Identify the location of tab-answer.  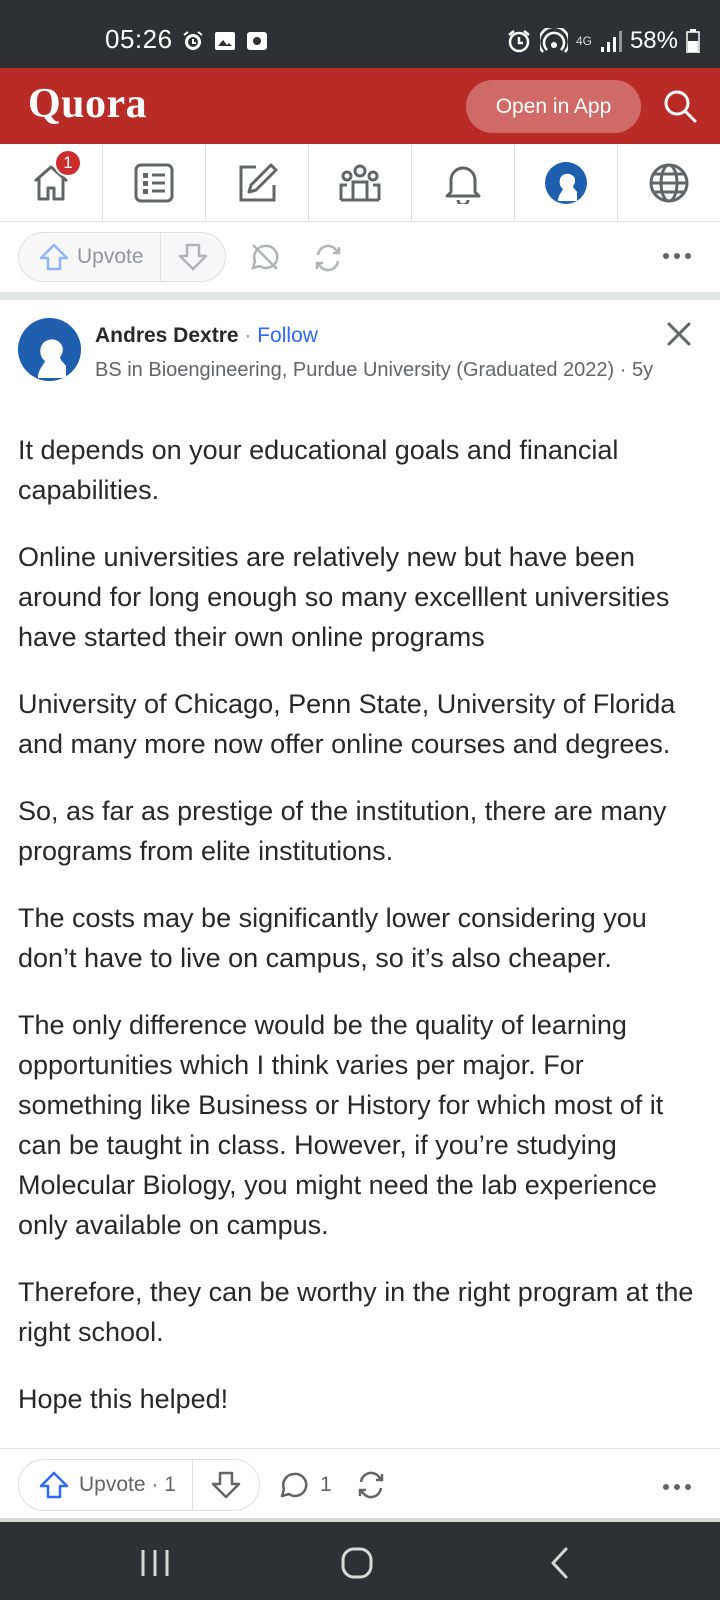
(257, 182).